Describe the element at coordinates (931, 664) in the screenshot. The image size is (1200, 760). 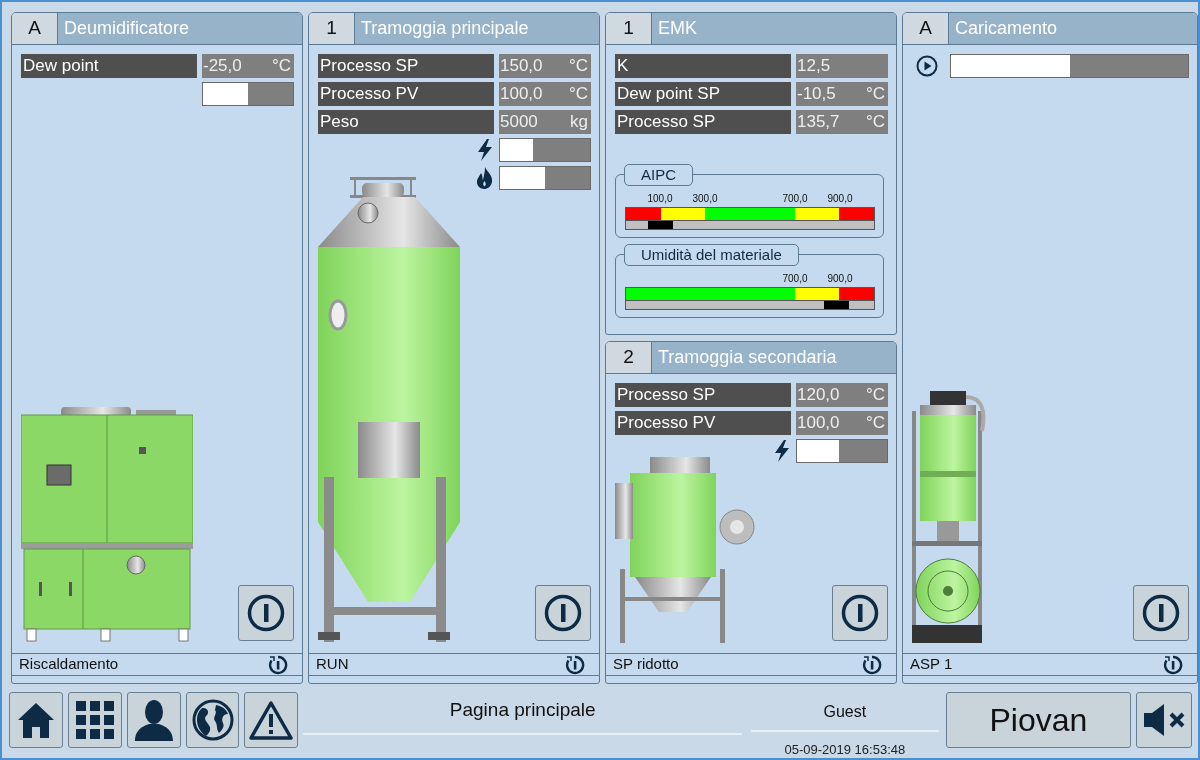
I see `status-text: ASP 1` at that location.